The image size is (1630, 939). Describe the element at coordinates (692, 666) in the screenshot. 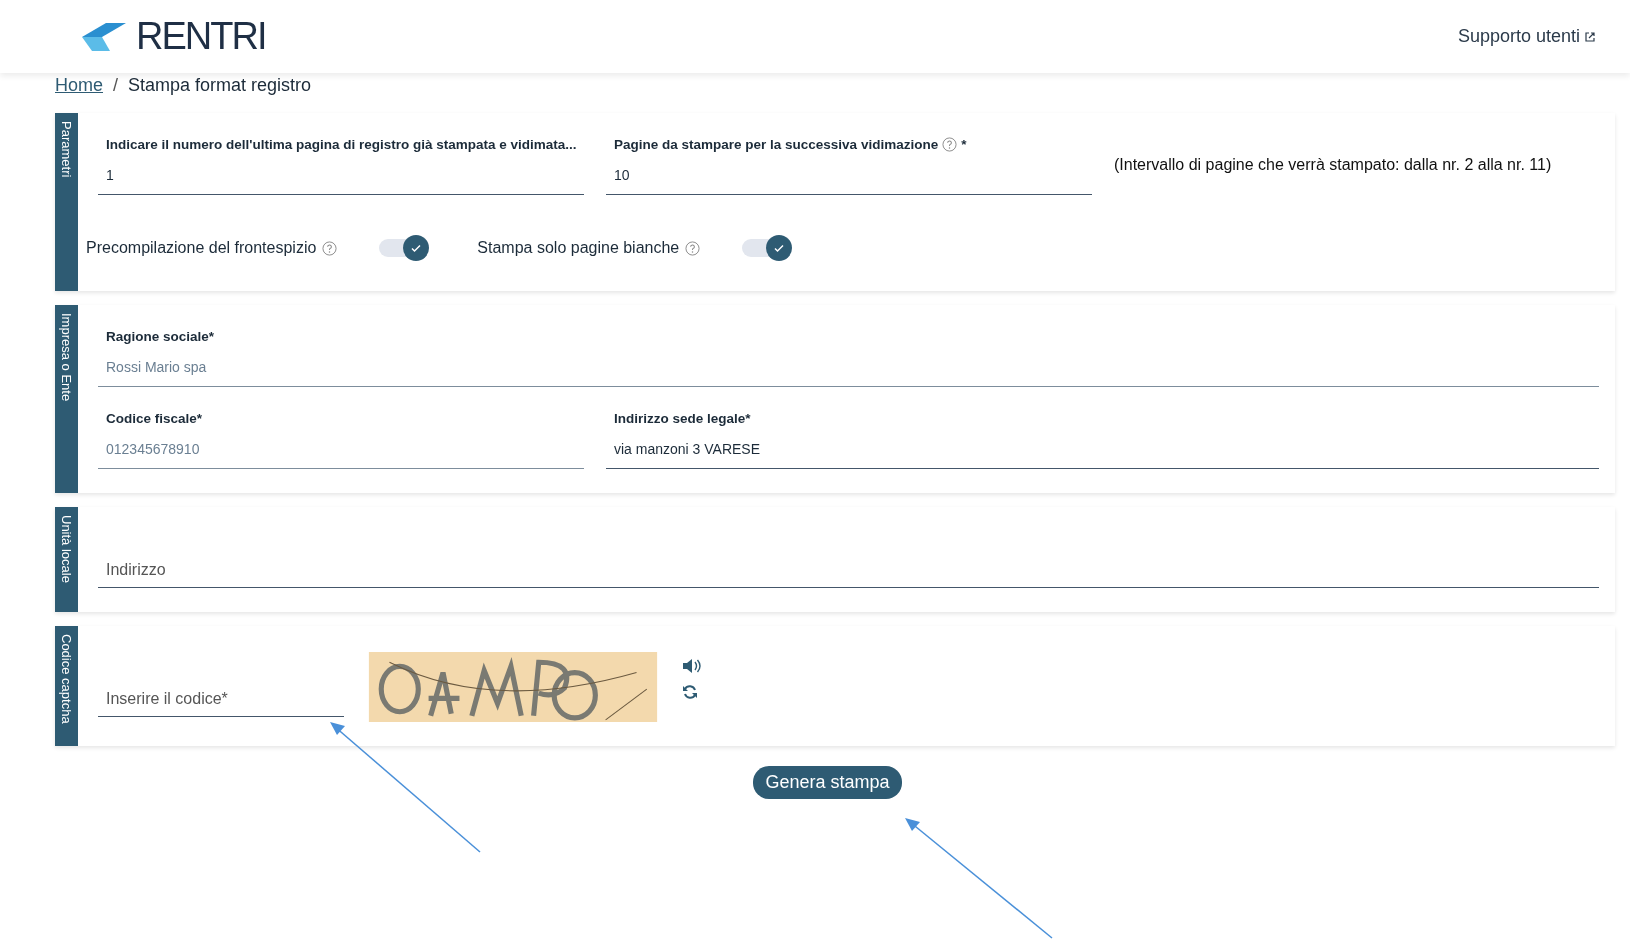

I see `speaker-icon` at that location.